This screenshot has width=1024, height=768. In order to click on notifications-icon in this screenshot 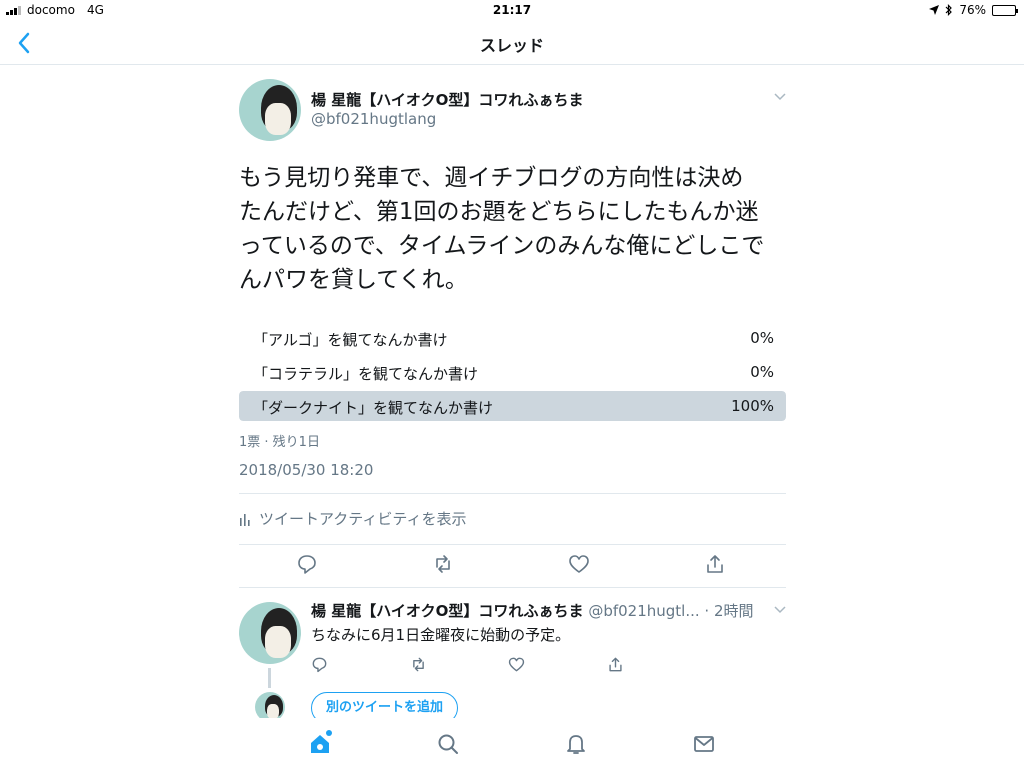, I will do `click(576, 744)`.